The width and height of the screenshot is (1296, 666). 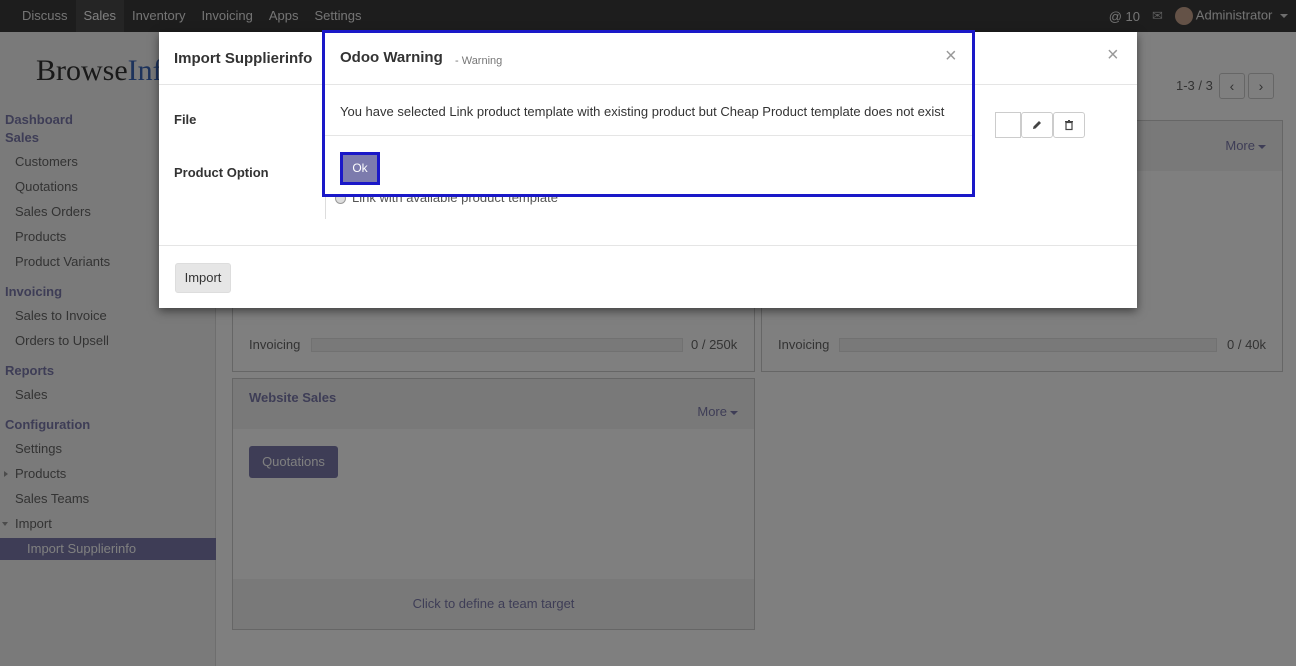 I want to click on clear-file-button, so click(x=1069, y=125).